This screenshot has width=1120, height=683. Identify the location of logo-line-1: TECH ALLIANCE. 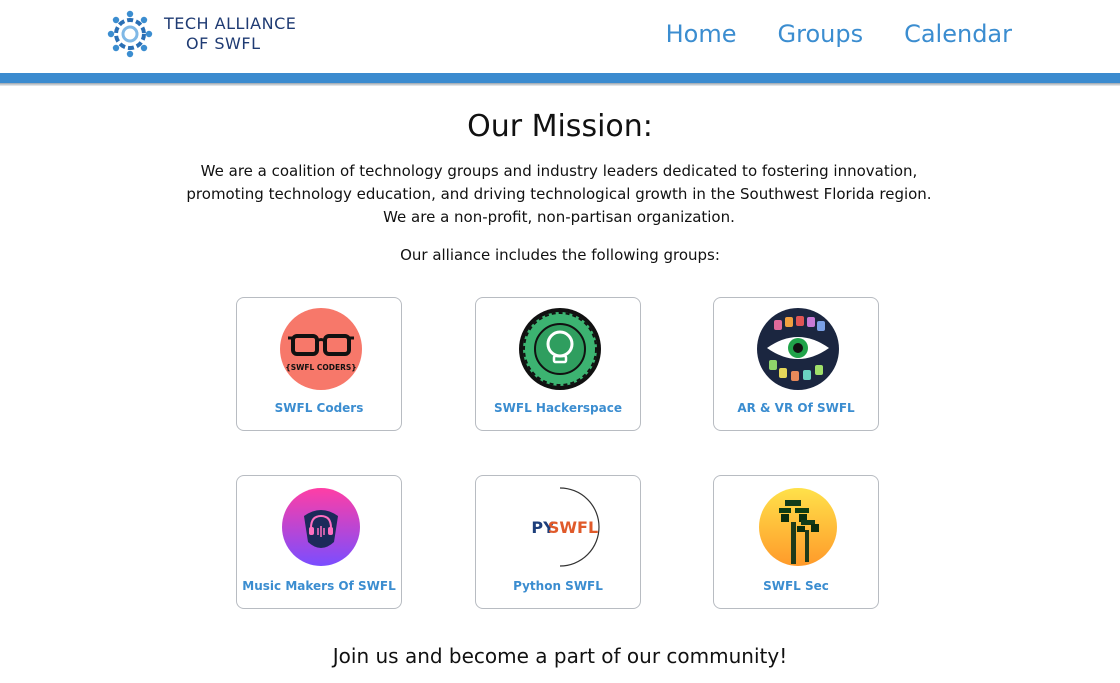
(230, 23).